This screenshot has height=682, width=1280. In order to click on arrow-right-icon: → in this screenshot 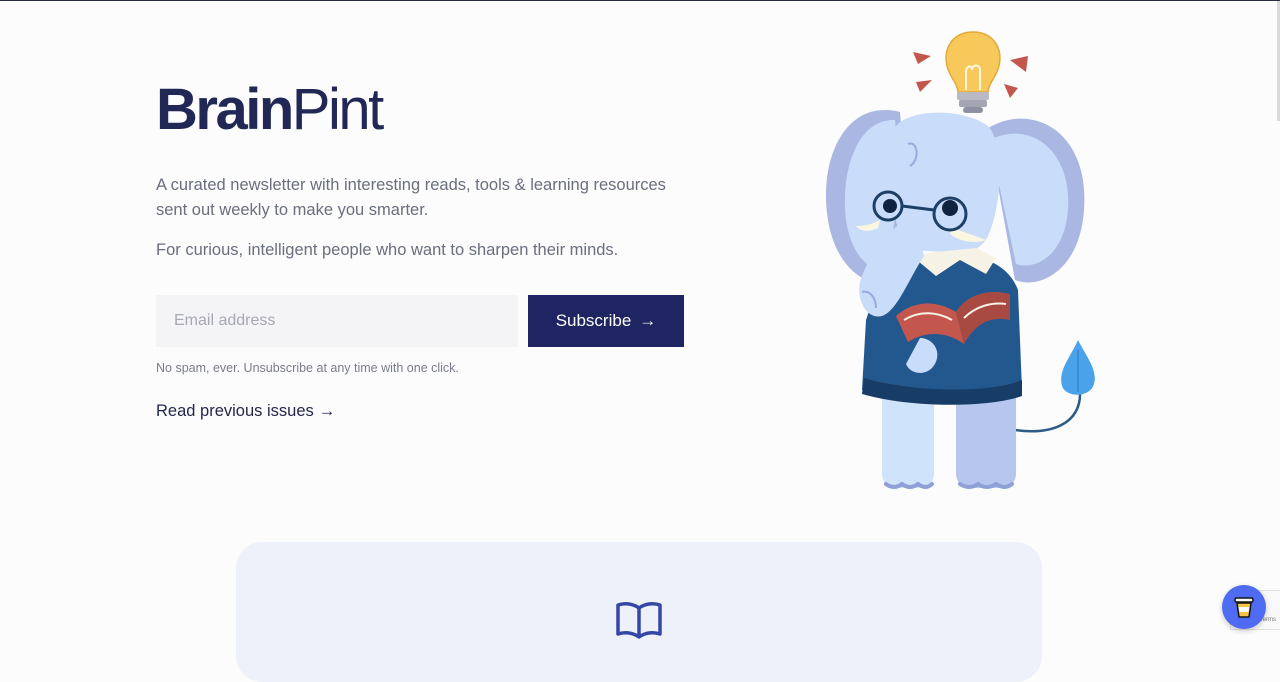, I will do `click(648, 320)`.